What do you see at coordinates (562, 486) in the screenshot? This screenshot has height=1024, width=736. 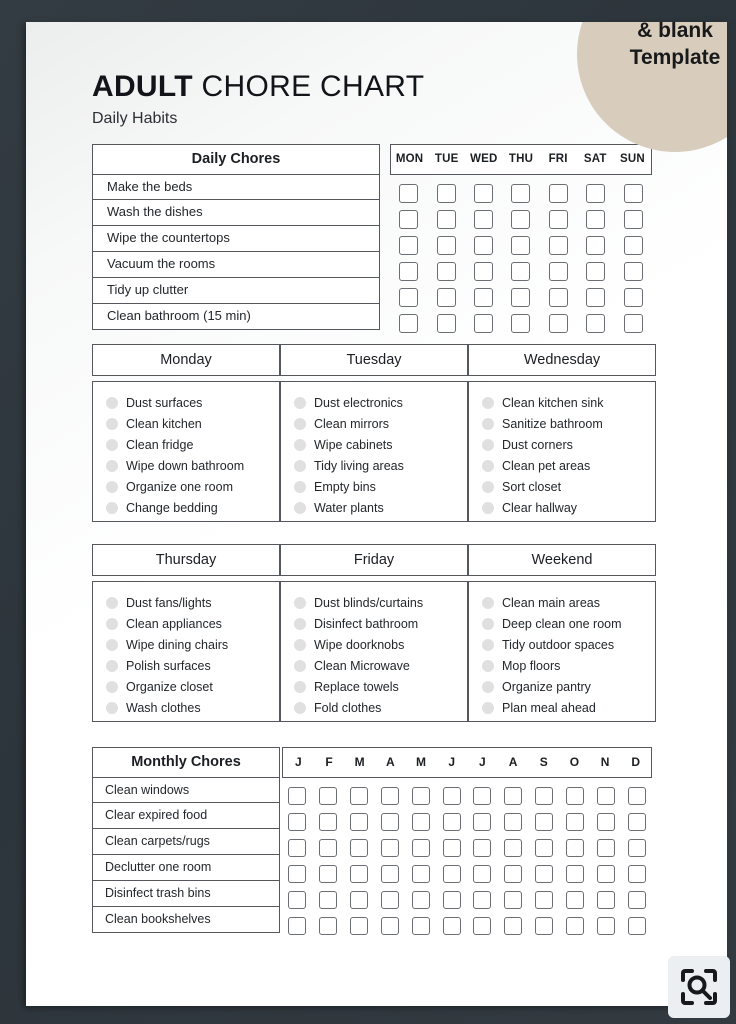 I see `day-card-task: Sort closet` at bounding box center [562, 486].